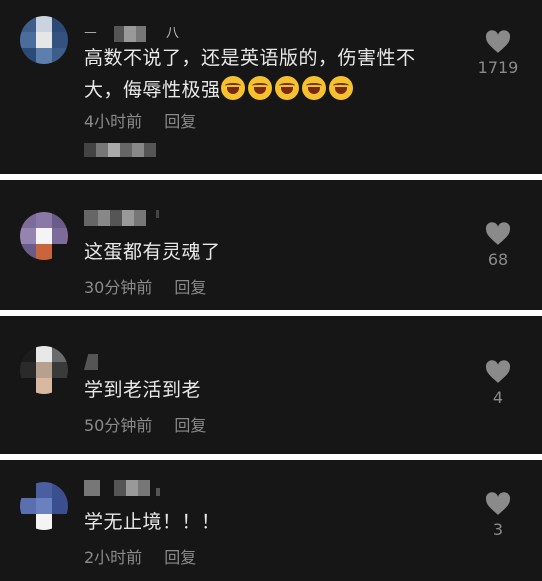 The width and height of the screenshot is (542, 581). Describe the element at coordinates (498, 515) in the screenshot. I see `like-button: 3` at that location.